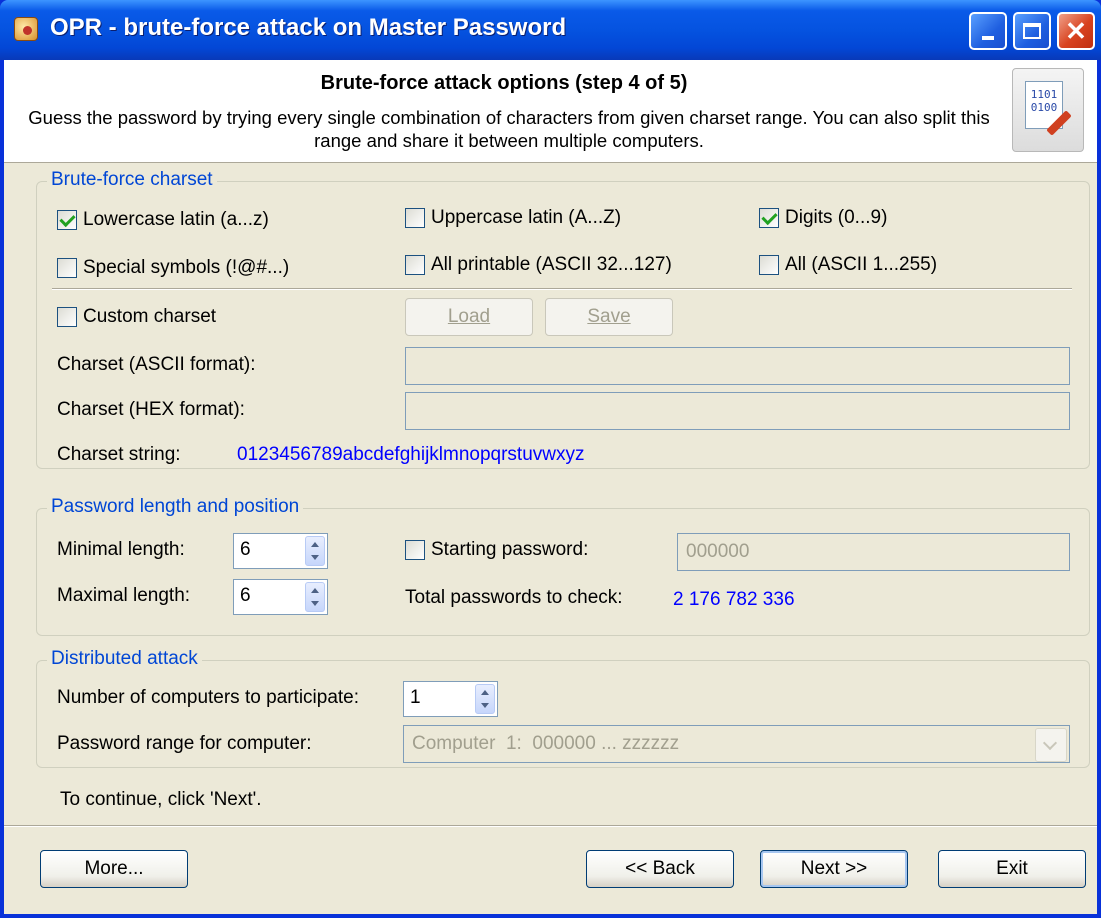 This screenshot has width=1101, height=918. I want to click on total-passwords-value: 2 176 782 336, so click(734, 599).